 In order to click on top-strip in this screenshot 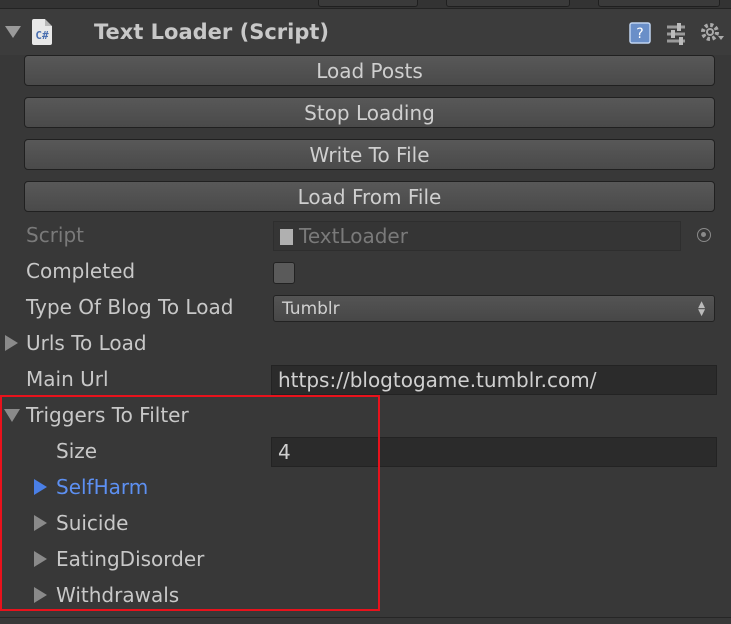, I will do `click(365, 4)`.